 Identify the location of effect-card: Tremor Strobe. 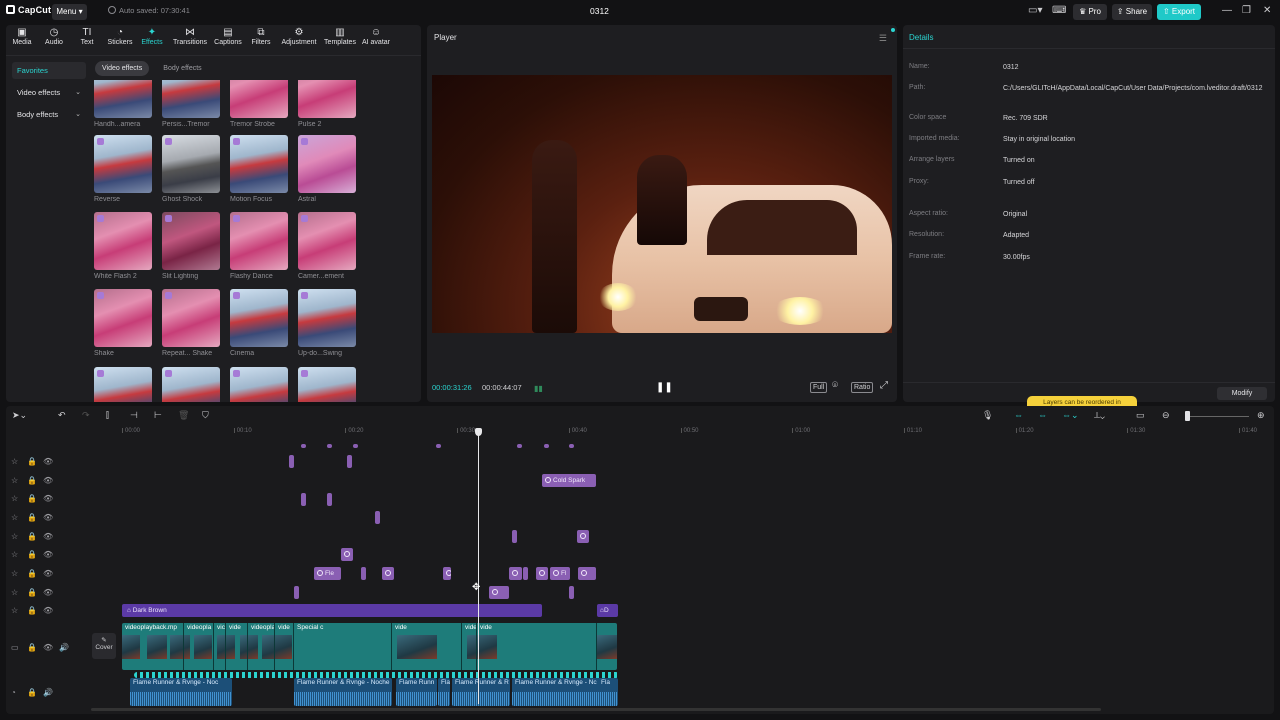
(259, 104).